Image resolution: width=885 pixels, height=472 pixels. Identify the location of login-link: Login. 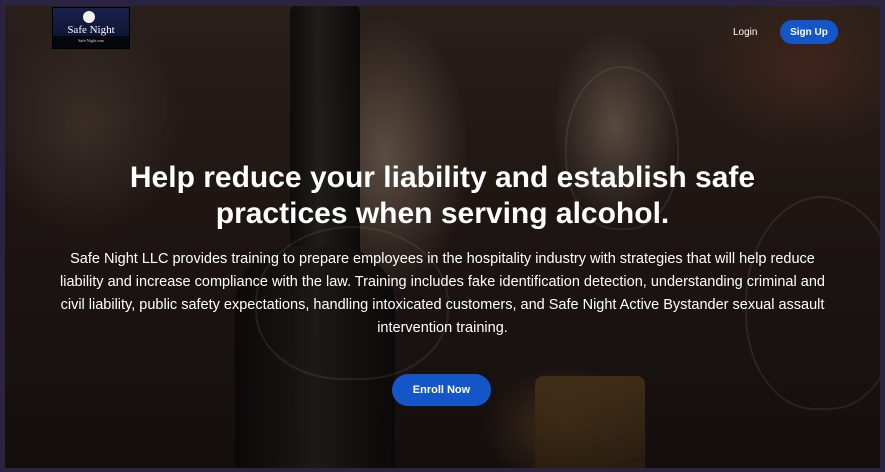
(745, 32).